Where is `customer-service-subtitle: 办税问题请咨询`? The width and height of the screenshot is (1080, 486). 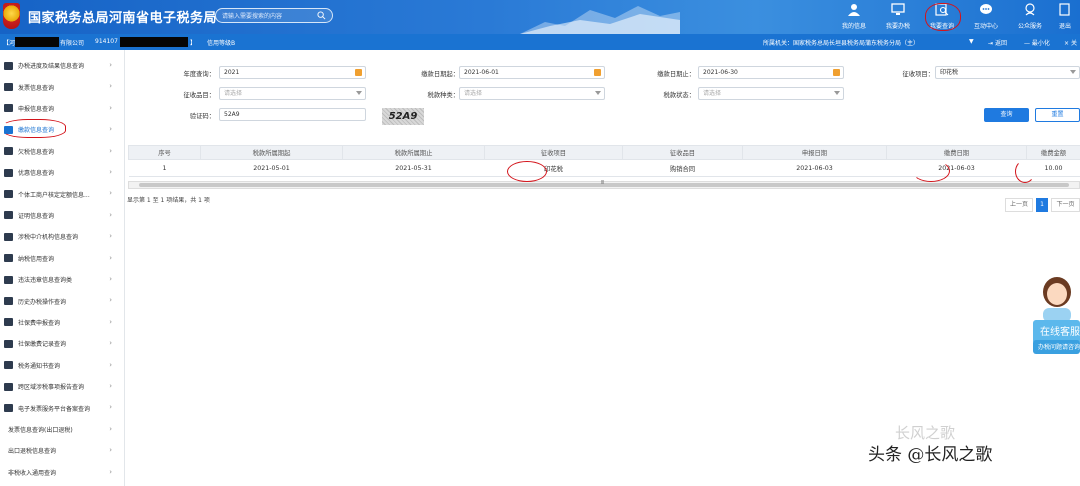
customer-service-subtitle: 办税问题请咨询 is located at coordinates (1059, 347).